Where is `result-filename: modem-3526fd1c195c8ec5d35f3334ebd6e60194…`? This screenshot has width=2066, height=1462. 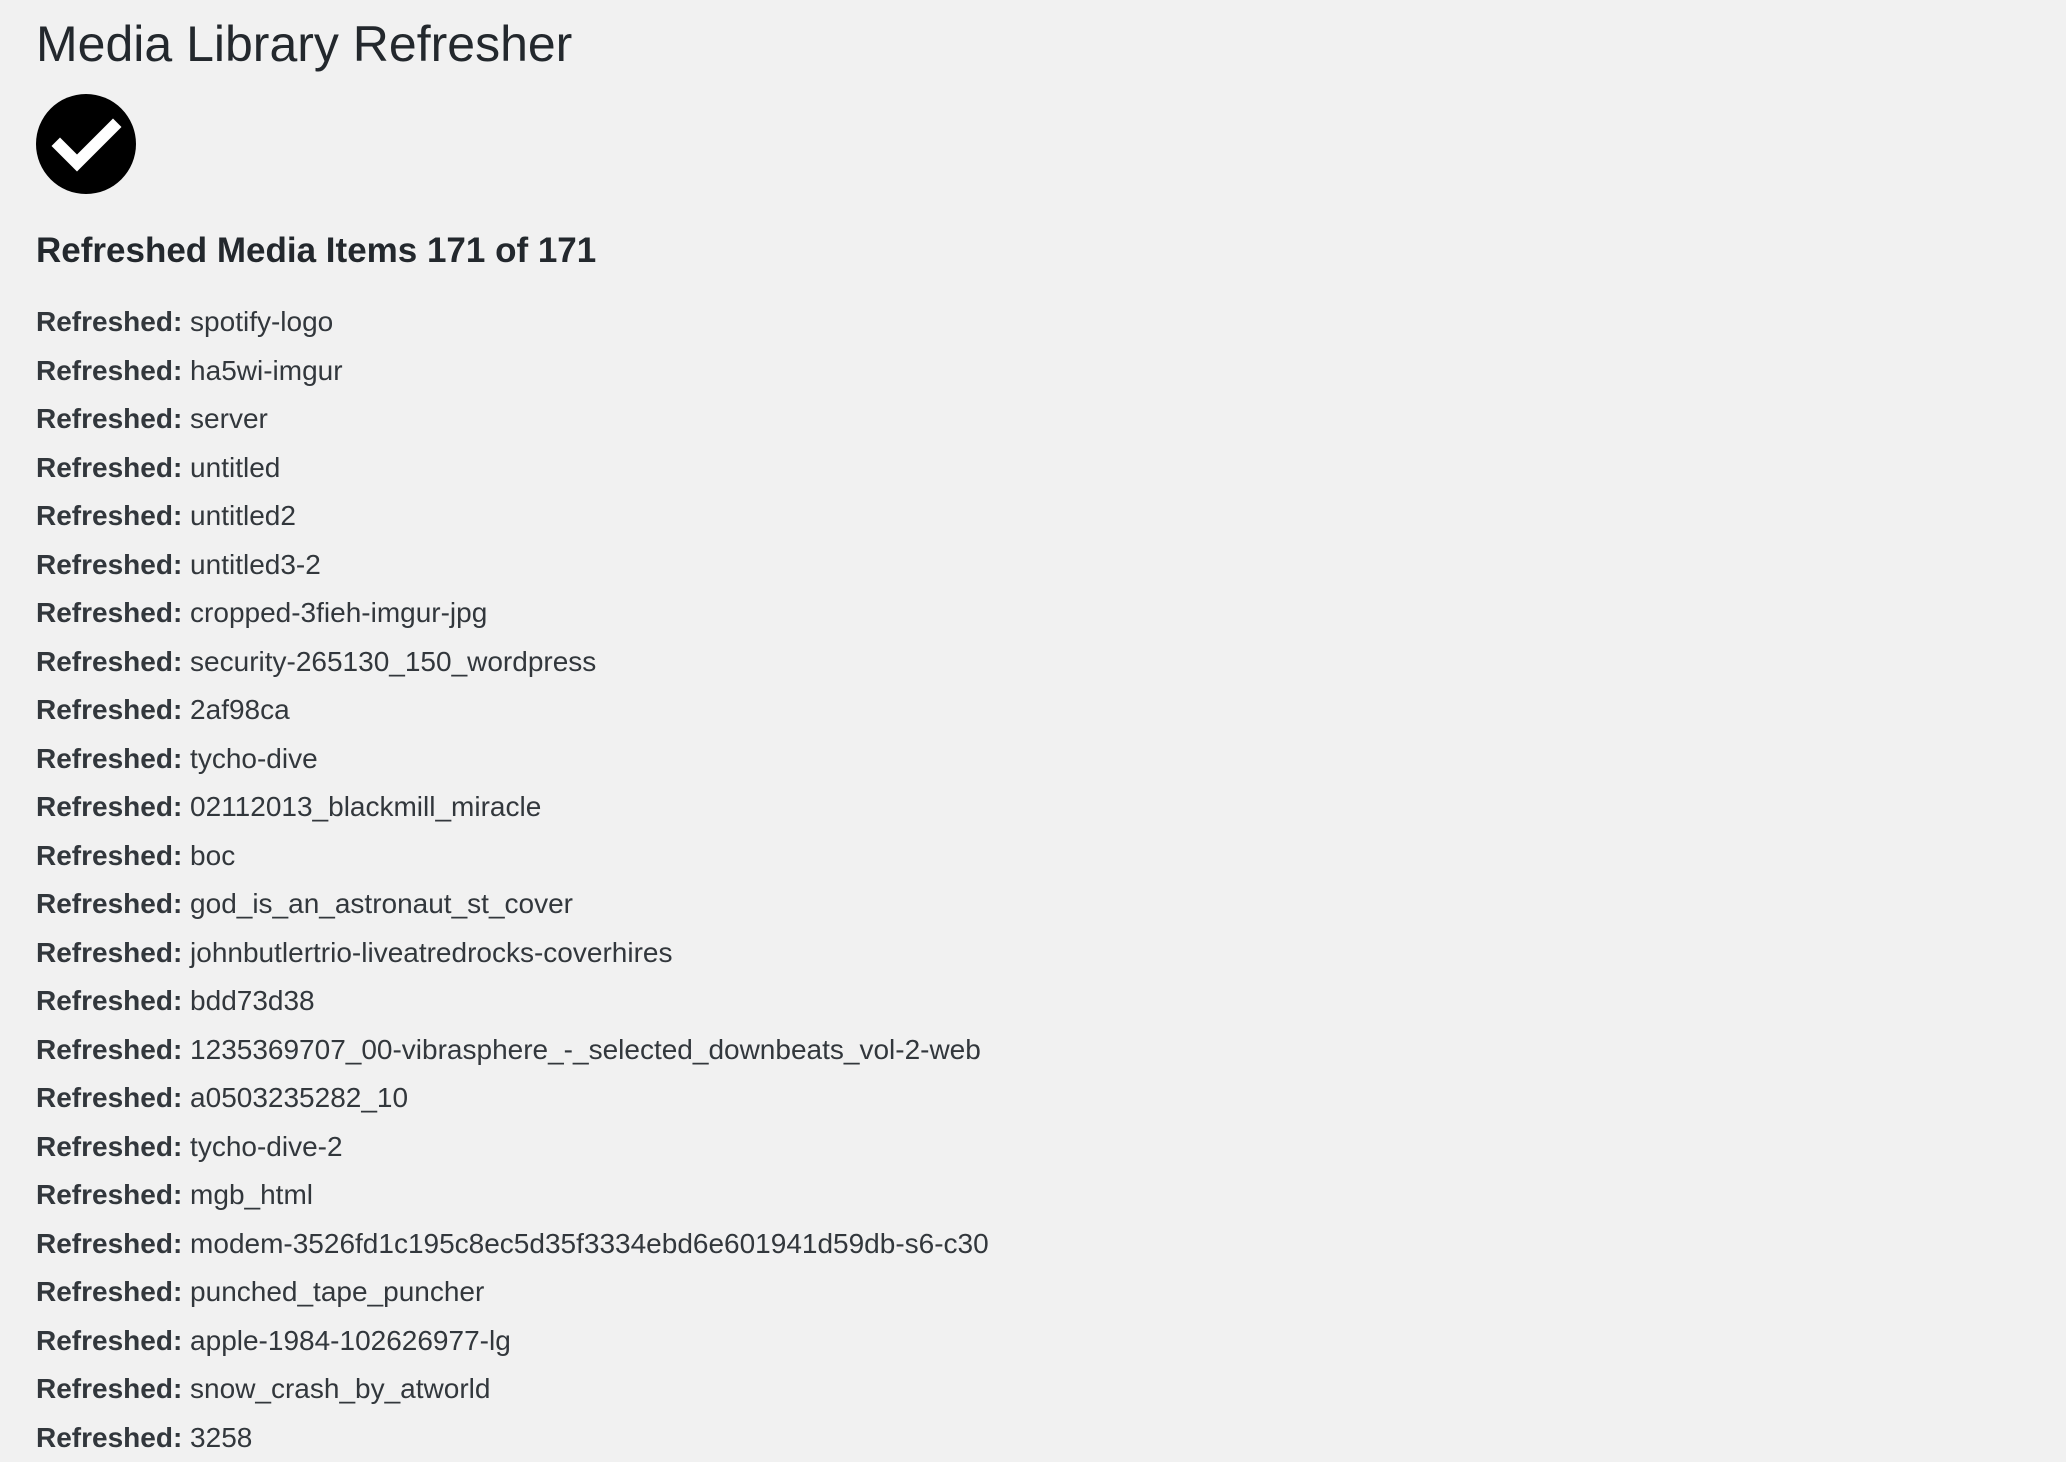
result-filename: modem-3526fd1c195c8ec5d35f3334ebd6e60194… is located at coordinates (589, 1243).